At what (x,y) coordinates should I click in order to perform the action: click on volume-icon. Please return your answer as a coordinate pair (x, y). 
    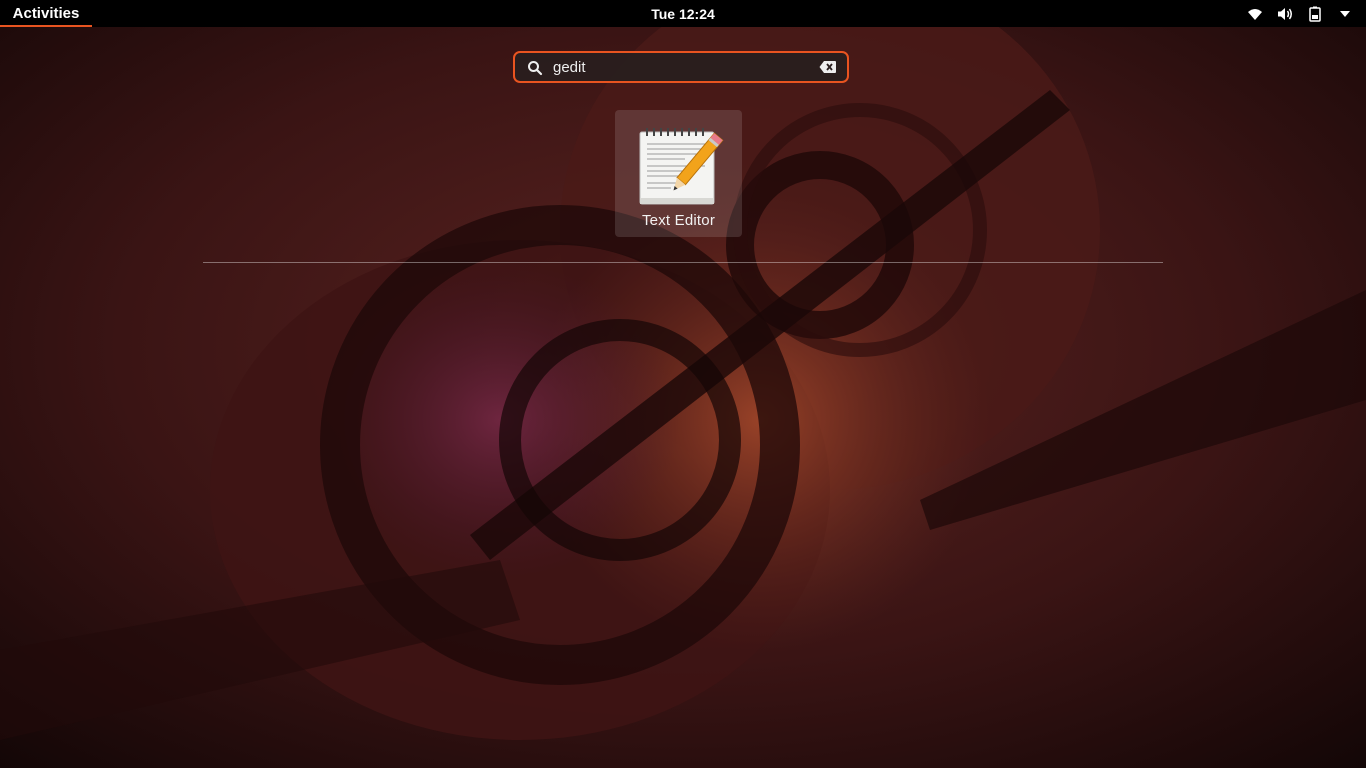
    Looking at the image, I should click on (1285, 14).